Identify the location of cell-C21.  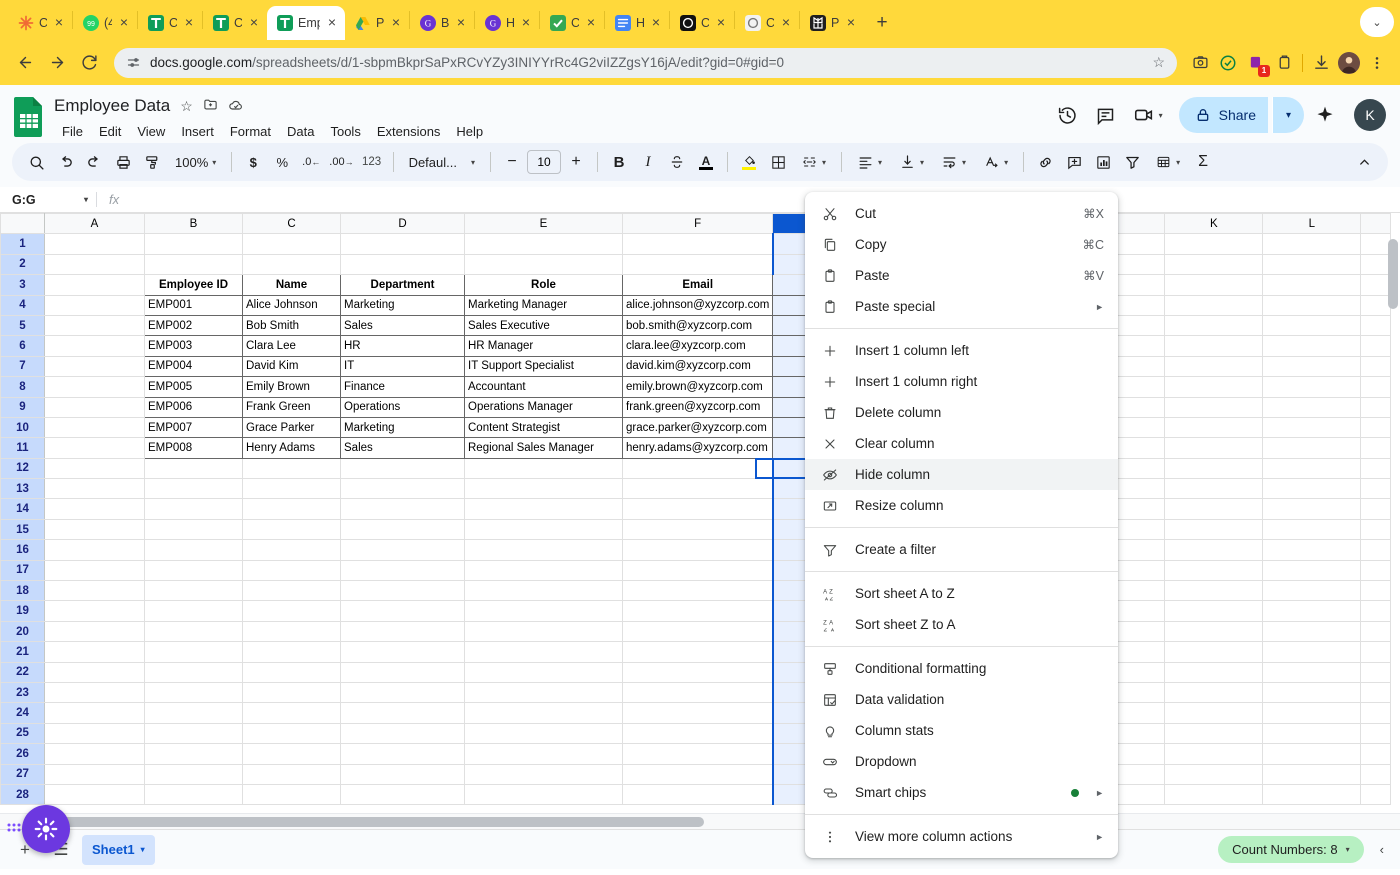
(291, 652).